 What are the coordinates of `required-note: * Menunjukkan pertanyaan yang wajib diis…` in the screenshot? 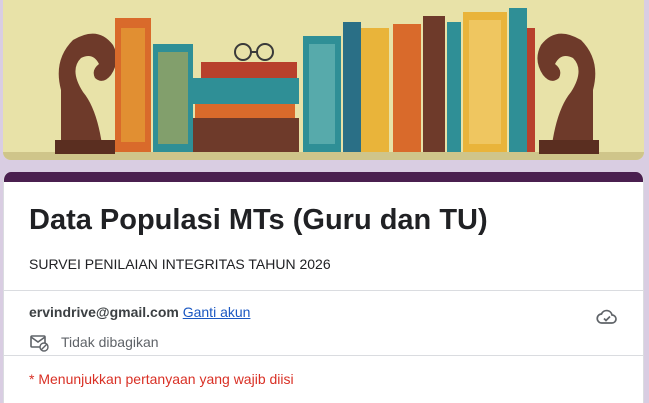 It's located at (161, 379).